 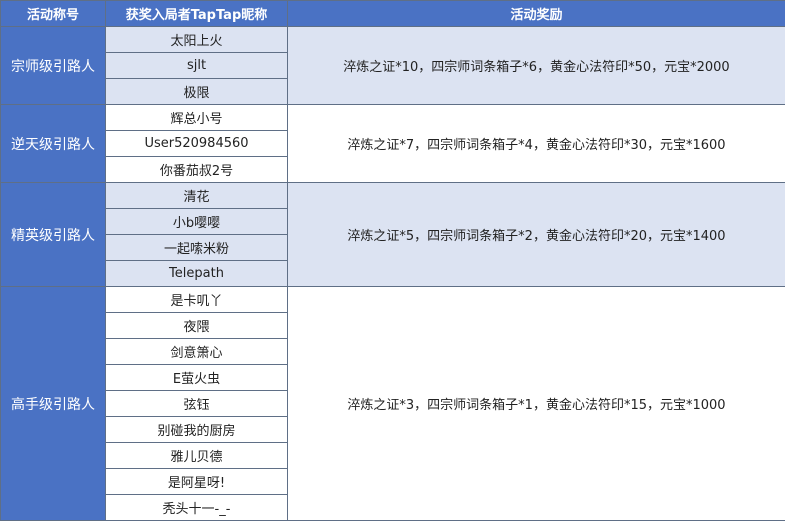 I want to click on header-row: 活动称号 获奖入局者TapTap昵称 活动奖励, so click(x=392, y=13).